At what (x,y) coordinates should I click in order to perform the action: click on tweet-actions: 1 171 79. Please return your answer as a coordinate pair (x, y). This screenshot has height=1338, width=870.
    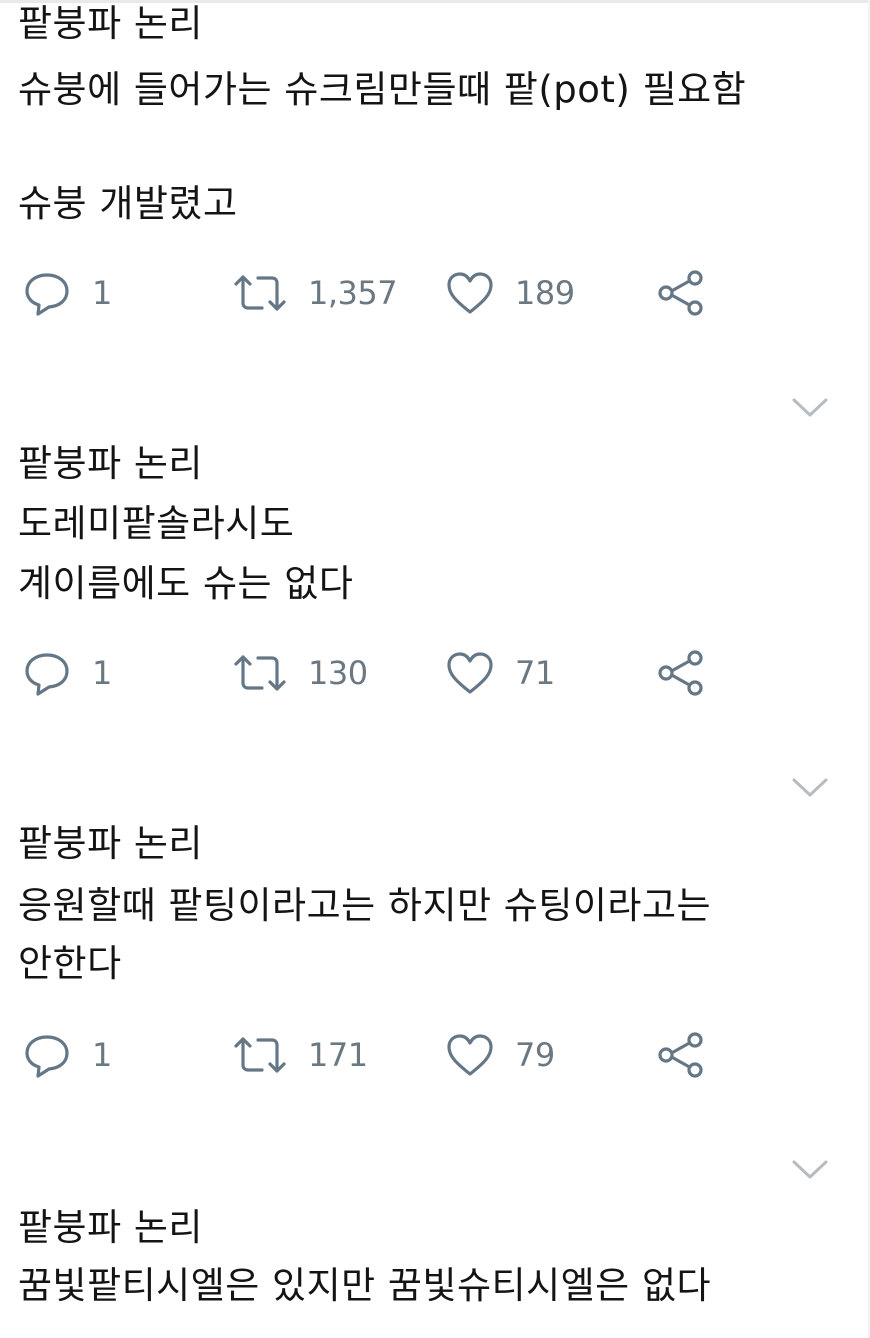
    Looking at the image, I should click on (435, 1055).